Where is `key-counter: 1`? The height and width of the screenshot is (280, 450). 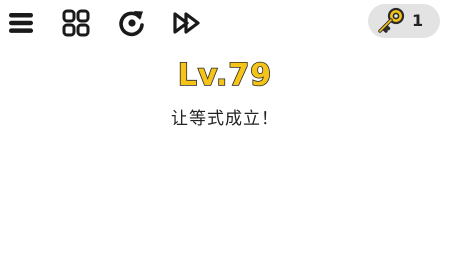 key-counter: 1 is located at coordinates (404, 21).